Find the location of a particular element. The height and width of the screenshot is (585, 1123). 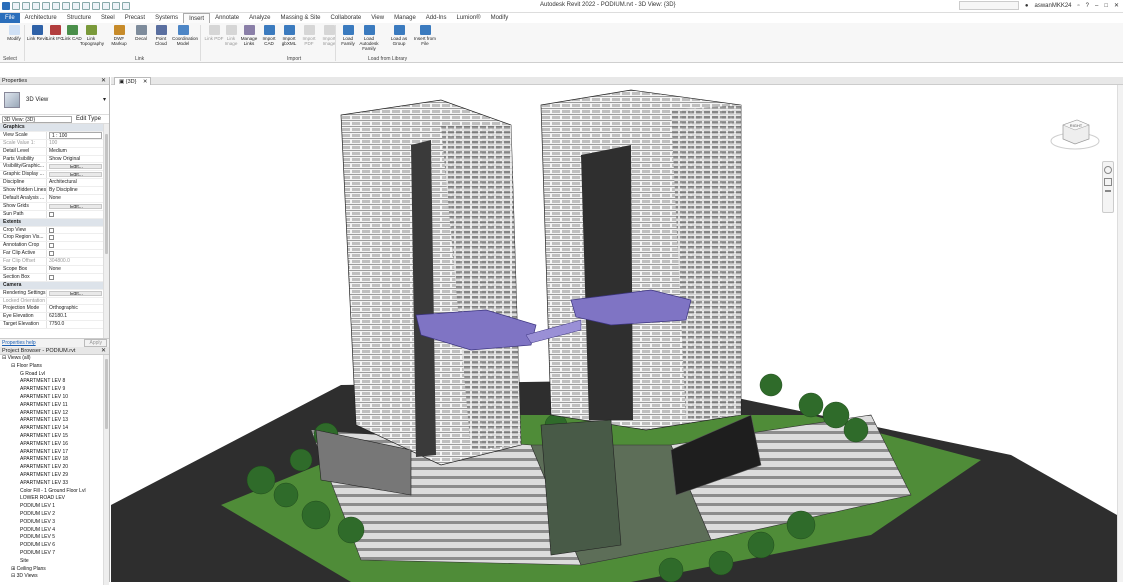

tab-structure: Structure is located at coordinates (79, 18).